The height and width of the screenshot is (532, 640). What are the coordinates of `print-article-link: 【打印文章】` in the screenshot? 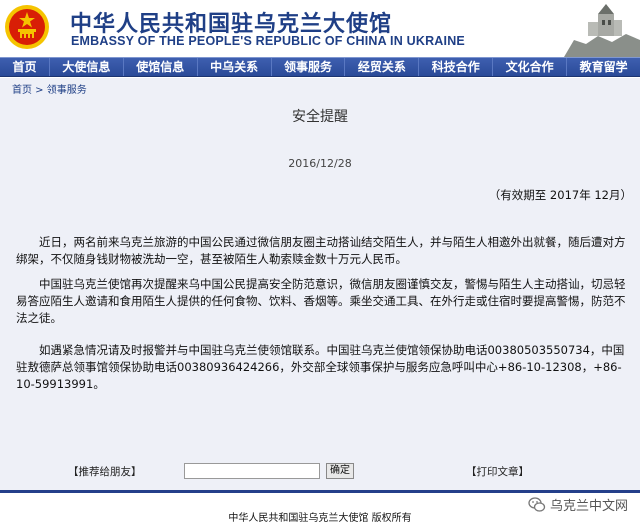 It's located at (497, 471).